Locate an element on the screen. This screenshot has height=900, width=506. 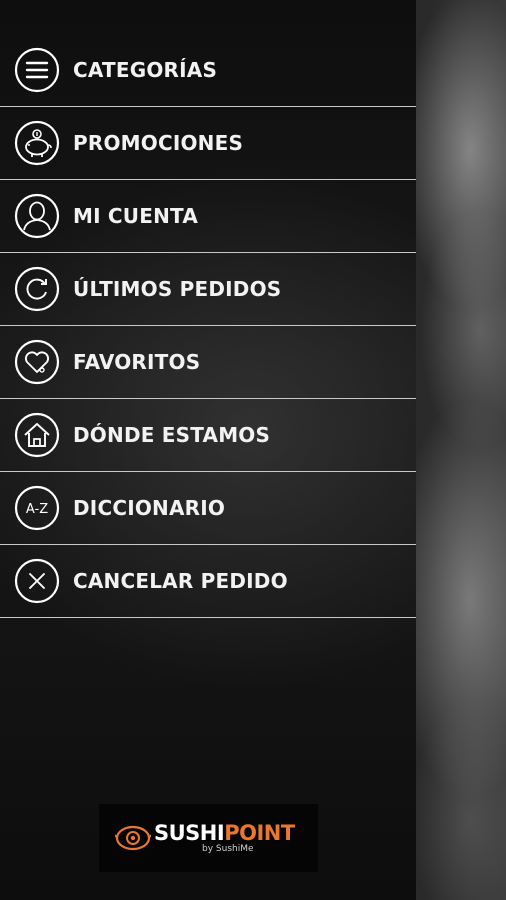
piggy-bank-icon is located at coordinates (37, 143).